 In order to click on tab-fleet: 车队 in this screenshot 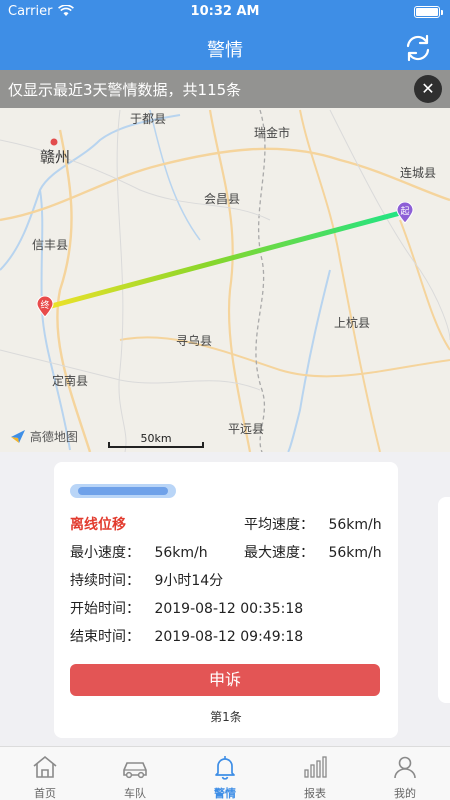, I will do `click(135, 773)`.